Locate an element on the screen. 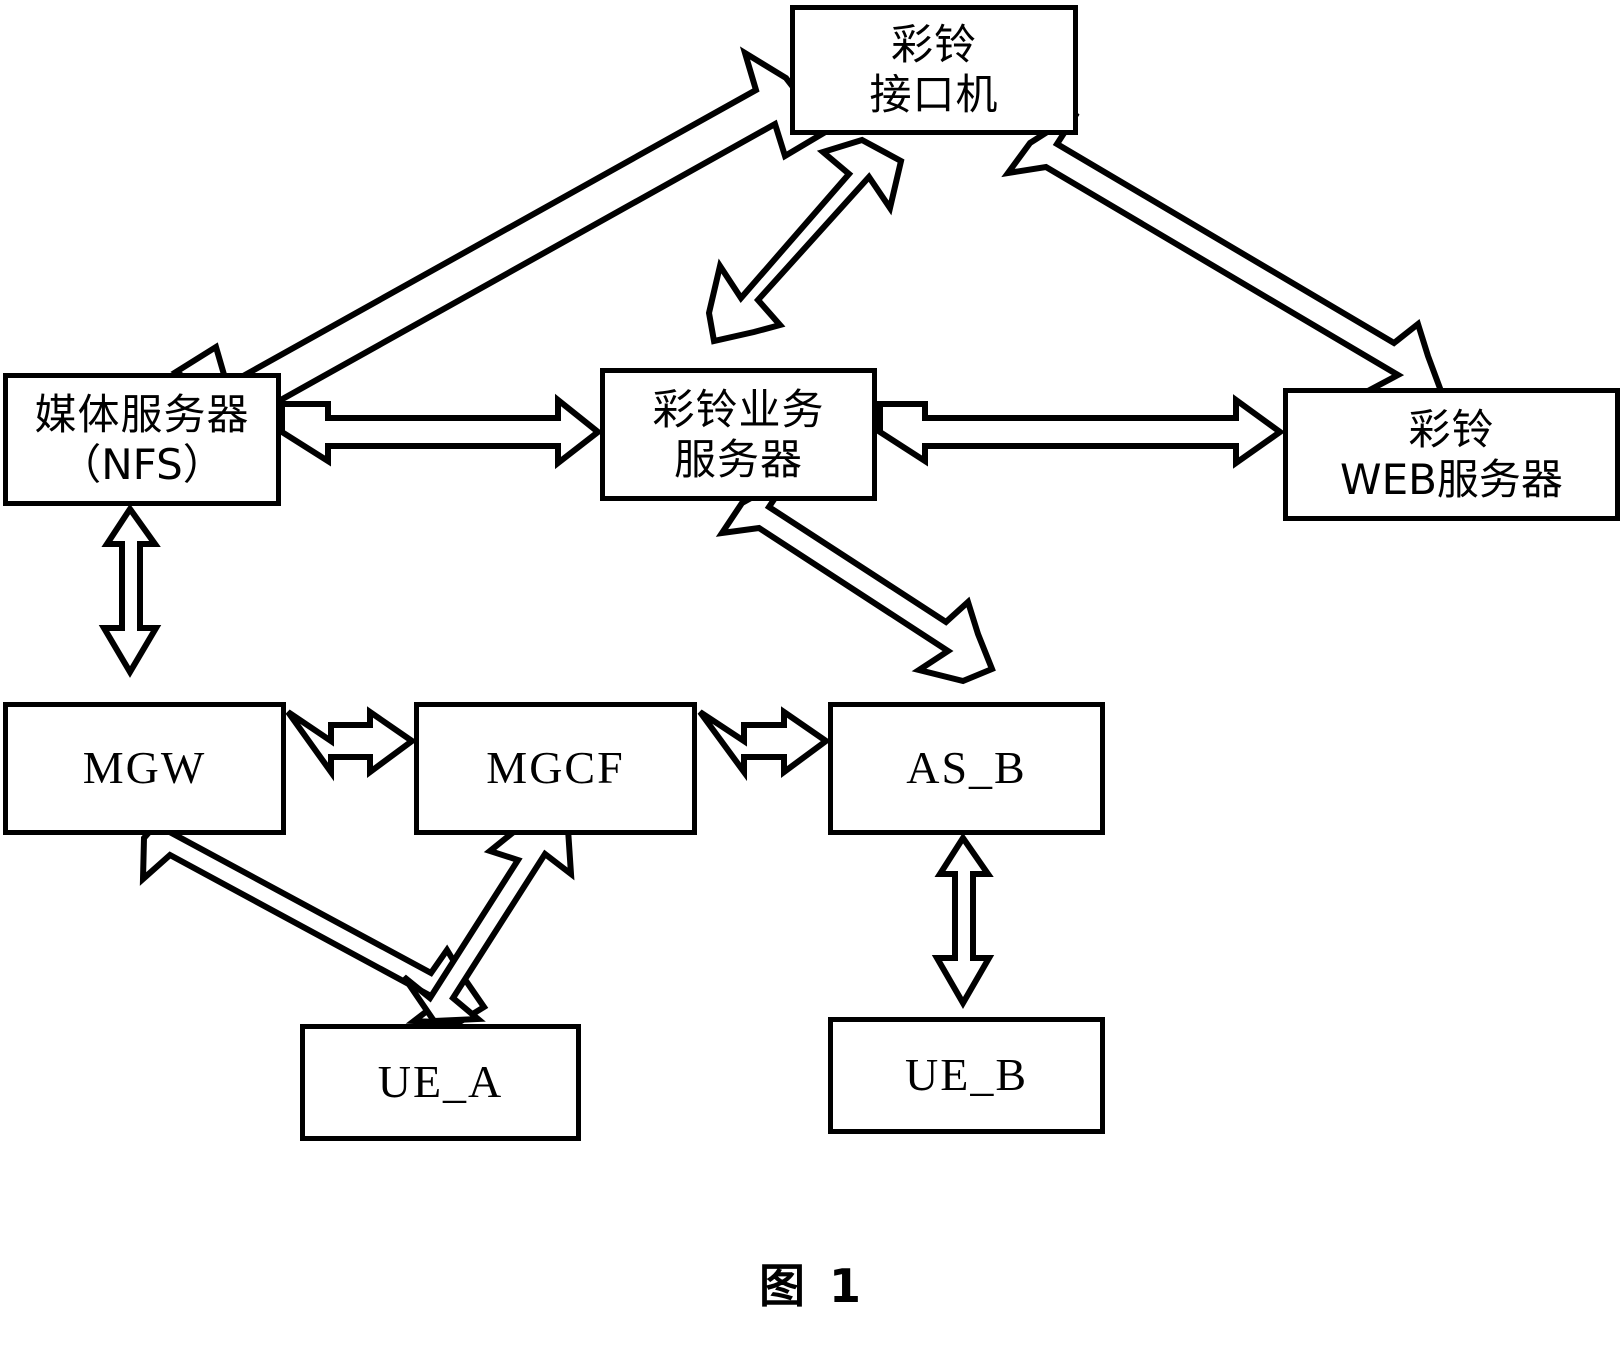 The height and width of the screenshot is (1346, 1624). connector-media-service is located at coordinates (441, 431).